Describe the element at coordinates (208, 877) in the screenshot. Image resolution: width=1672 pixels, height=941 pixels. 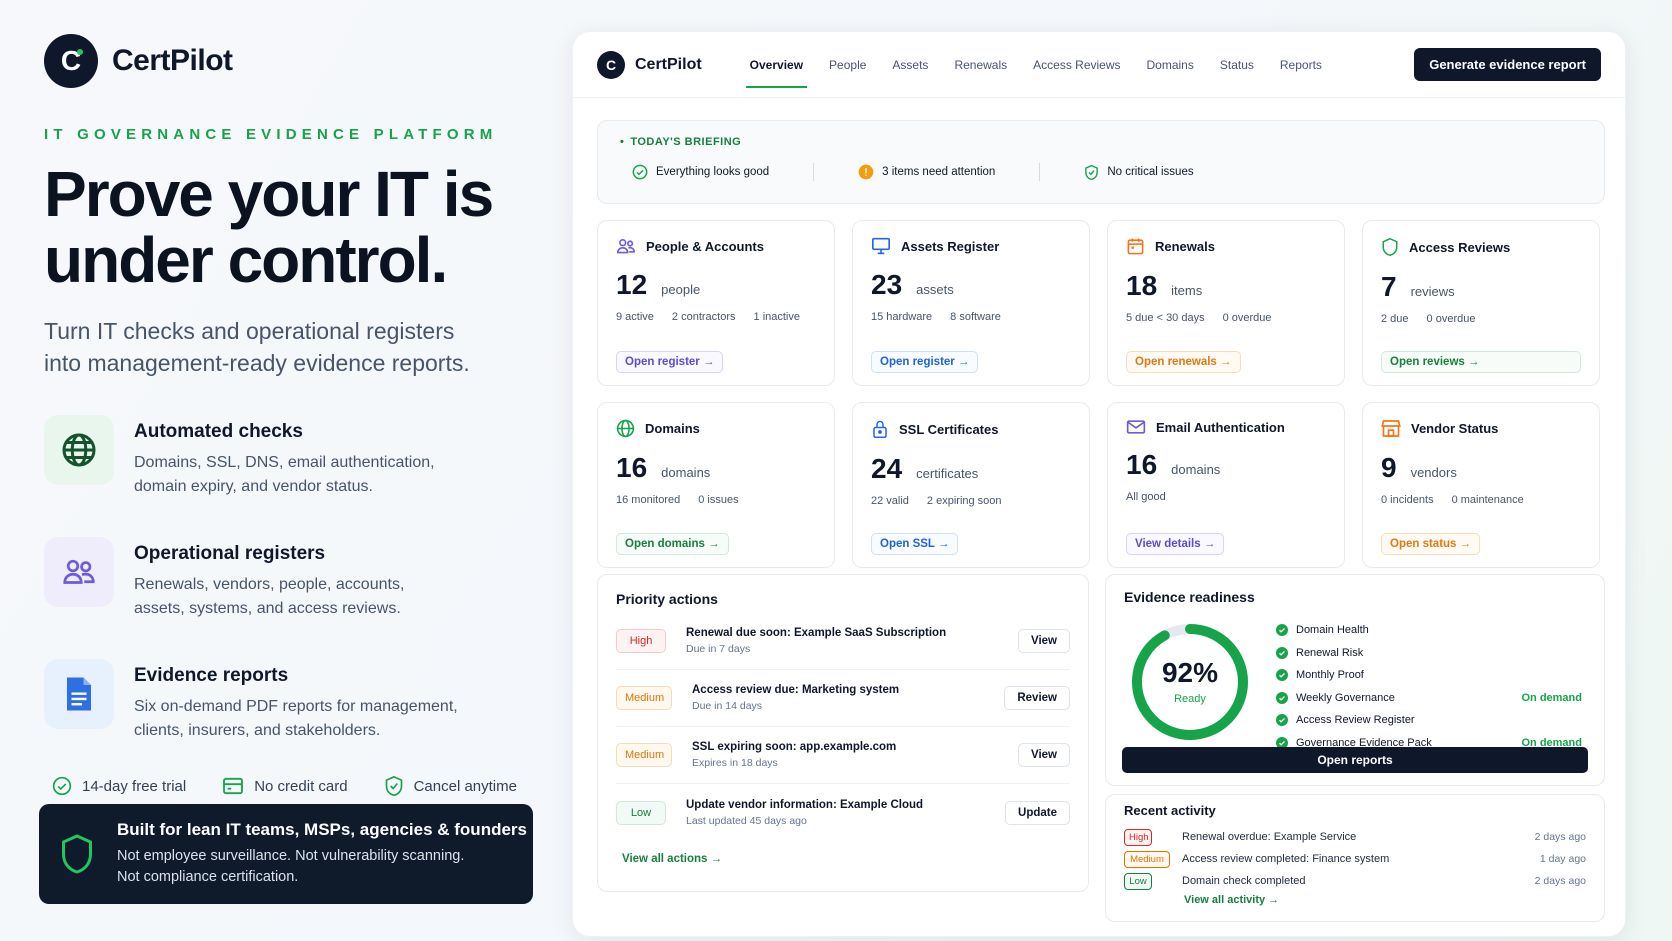
I see `callout-line: Not compliance certification.` at that location.